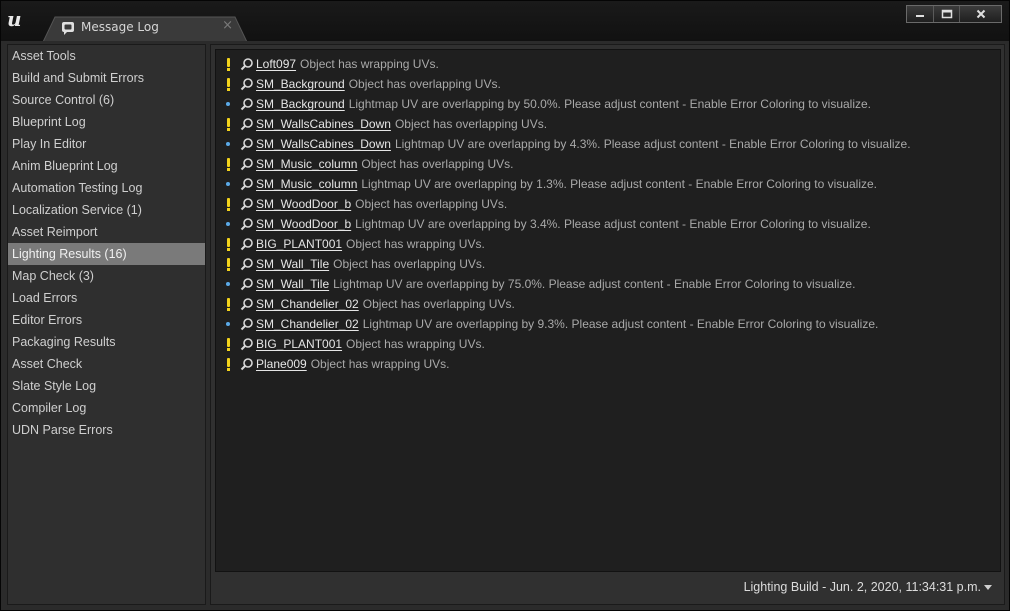 The width and height of the screenshot is (1010, 611). What do you see at coordinates (608, 84) in the screenshot?
I see `log-row: SM_Background Object has overlapping UVs.` at bounding box center [608, 84].